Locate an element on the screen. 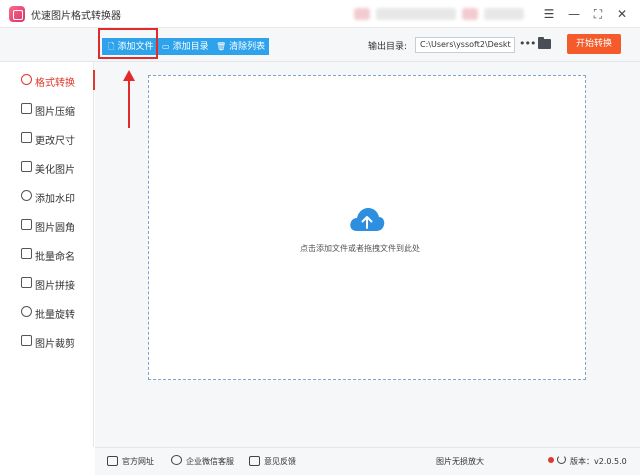 Image resolution: width=640 pixels, height=475 pixels. stitch-icon is located at coordinates (26, 282).